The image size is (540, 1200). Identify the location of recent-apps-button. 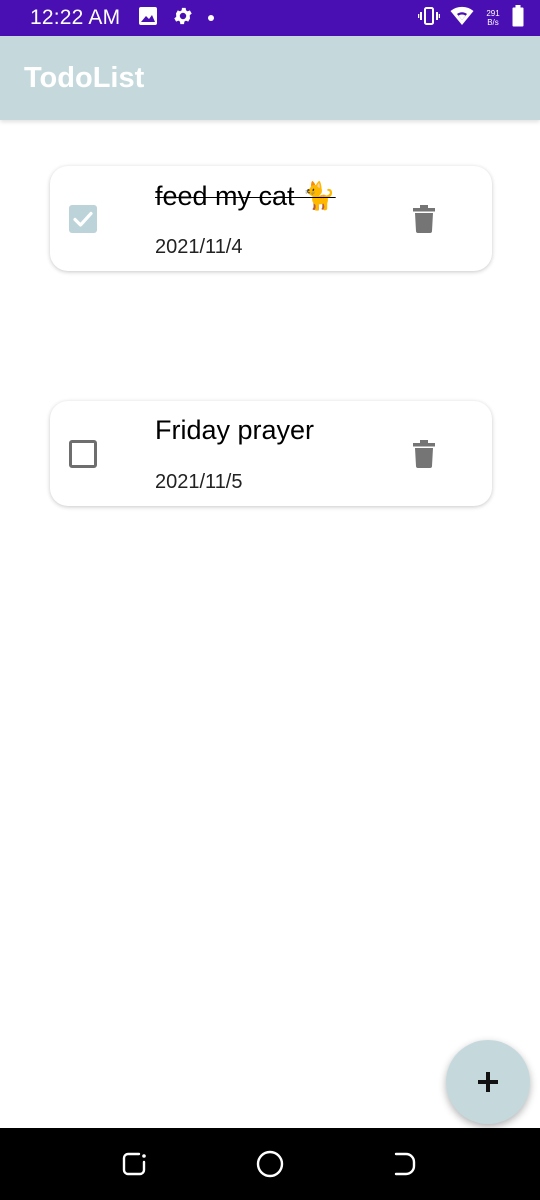
(134, 1164).